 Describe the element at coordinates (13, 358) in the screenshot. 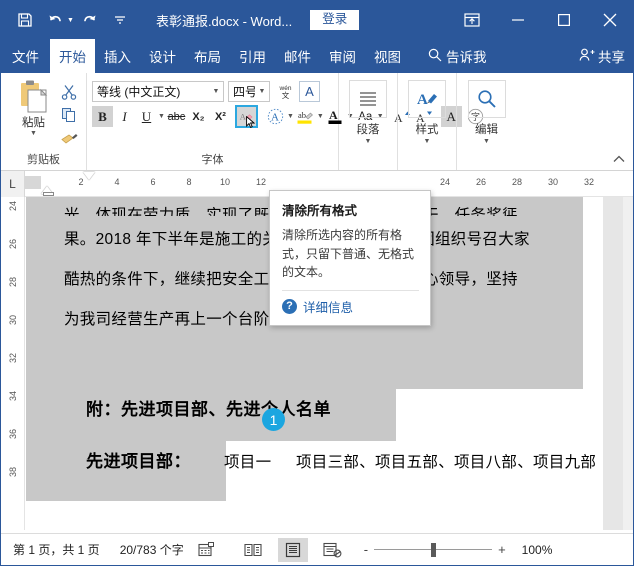

I see `vruler-tick-32: 32` at that location.